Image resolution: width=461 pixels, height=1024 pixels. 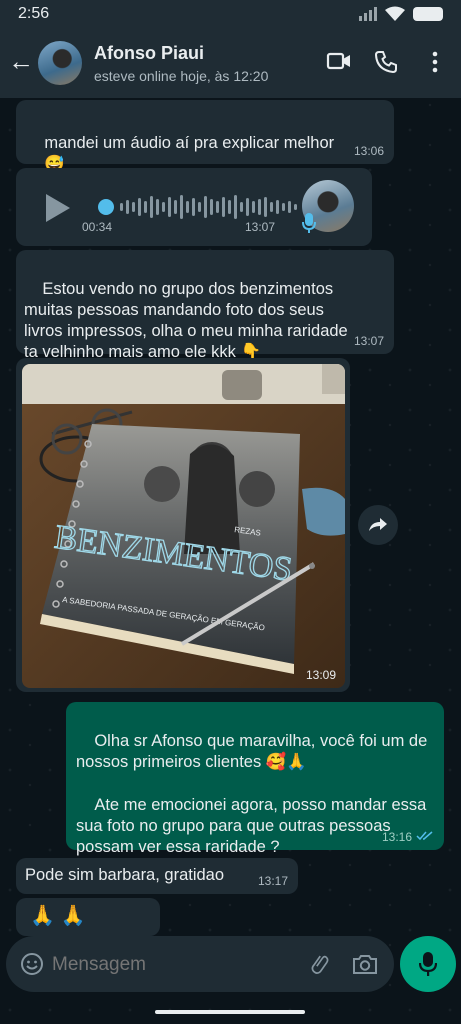 I want to click on message-text: 🙏 🙏, so click(x=58, y=916).